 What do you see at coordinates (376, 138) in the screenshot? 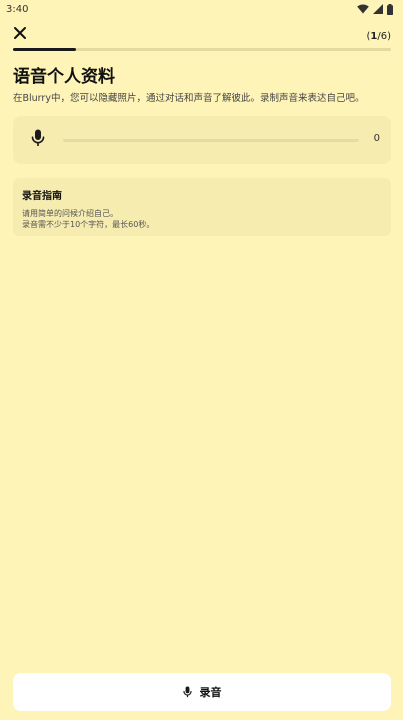
I see `recording-count: 0` at bounding box center [376, 138].